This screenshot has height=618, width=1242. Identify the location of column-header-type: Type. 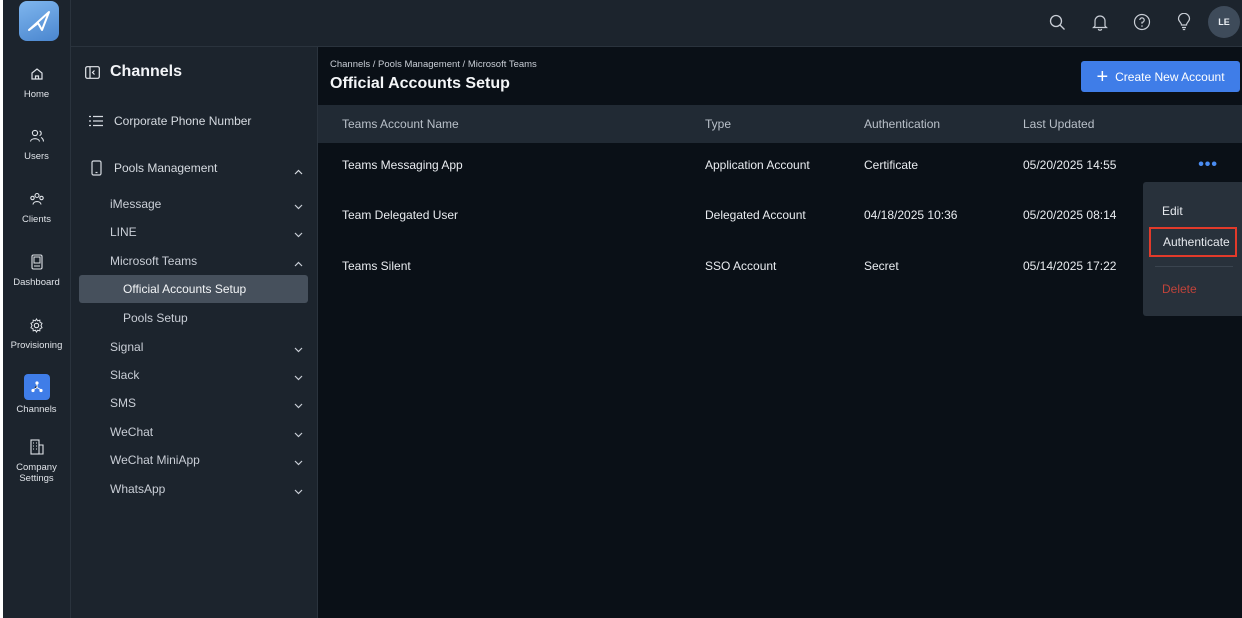
(718, 124).